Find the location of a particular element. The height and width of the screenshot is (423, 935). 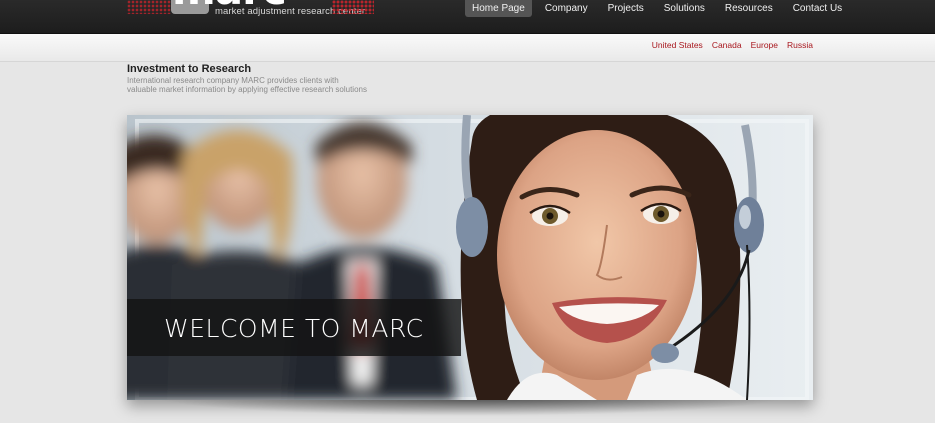

nav-item-company: Company is located at coordinates (566, 8).